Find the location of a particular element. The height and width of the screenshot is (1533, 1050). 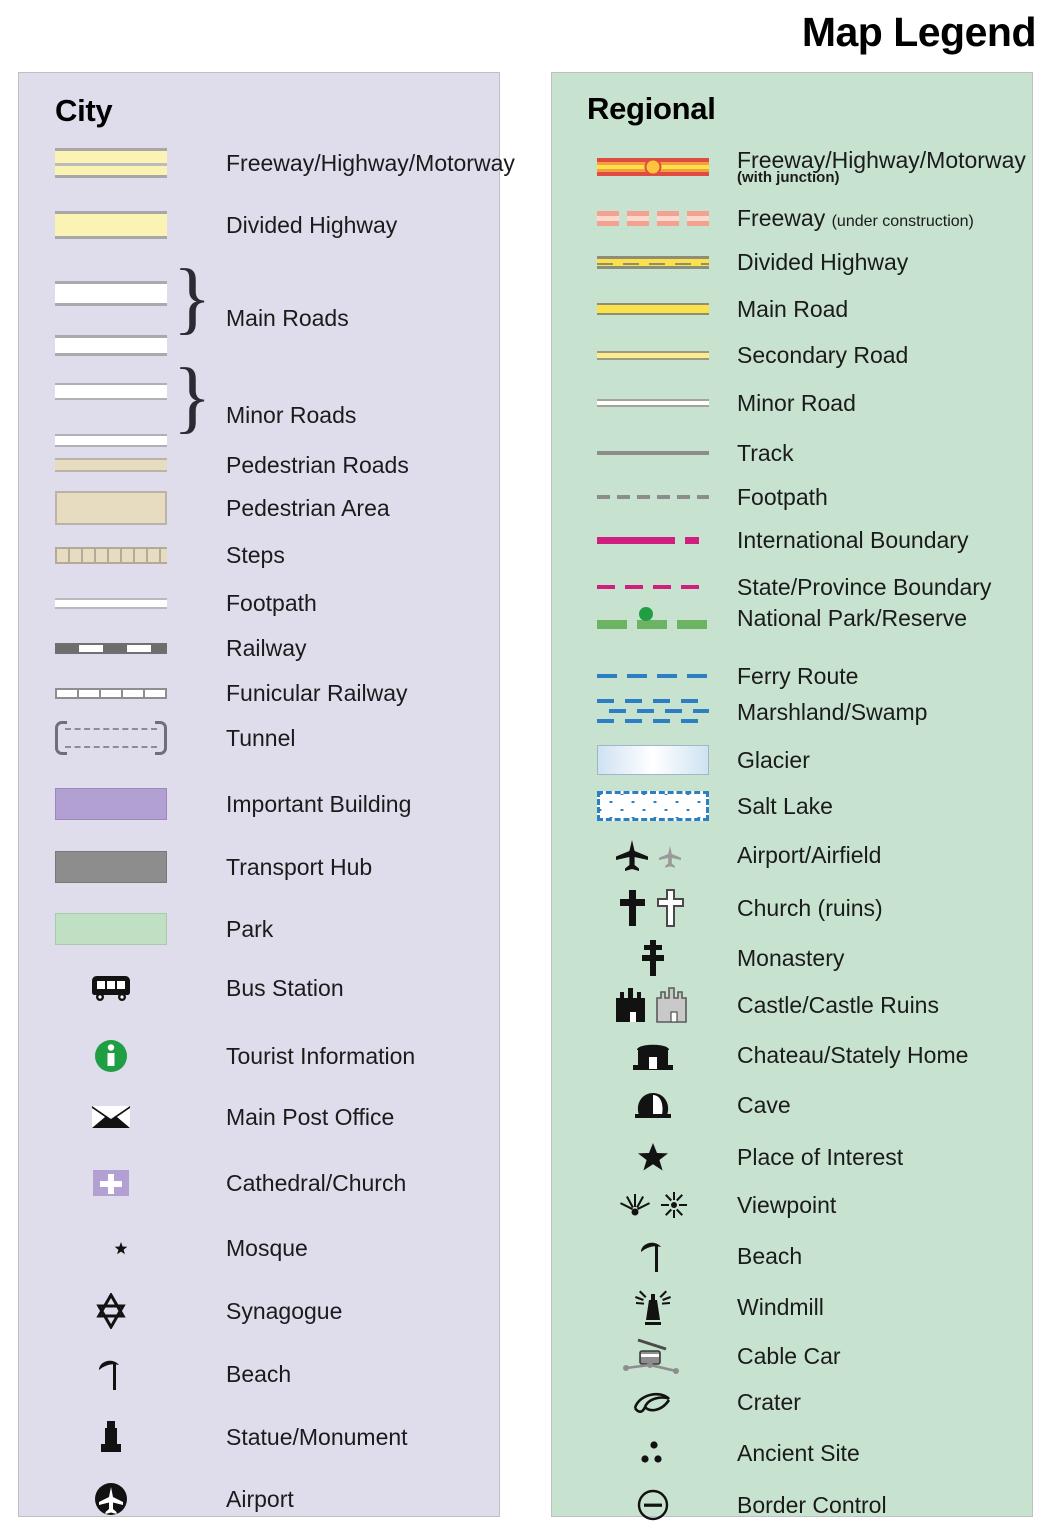

legend-label: Main Road is located at coordinates (793, 309).